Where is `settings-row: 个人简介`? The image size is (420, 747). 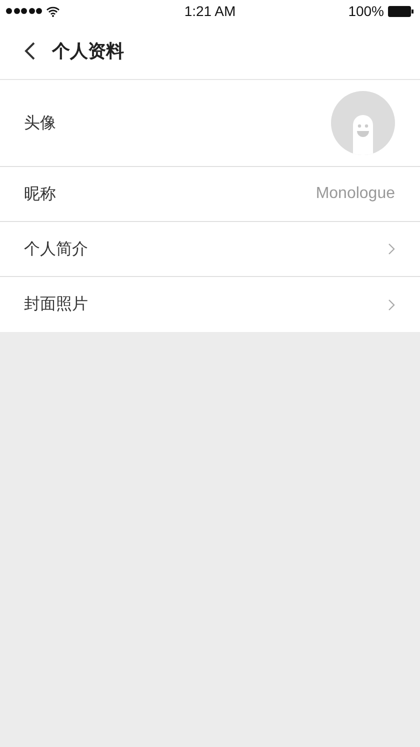
settings-row: 个人简介 is located at coordinates (210, 249).